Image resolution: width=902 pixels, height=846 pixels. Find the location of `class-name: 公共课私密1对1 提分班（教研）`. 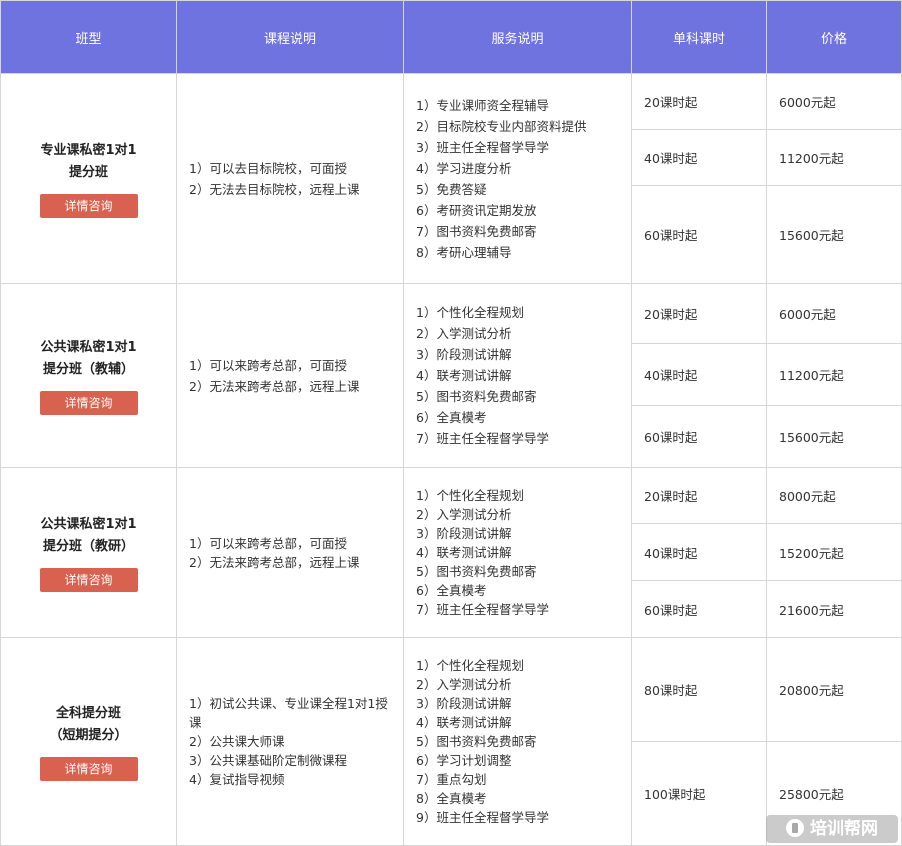

class-name: 公共课私密1对1 提分班（教研） is located at coordinates (88, 535).